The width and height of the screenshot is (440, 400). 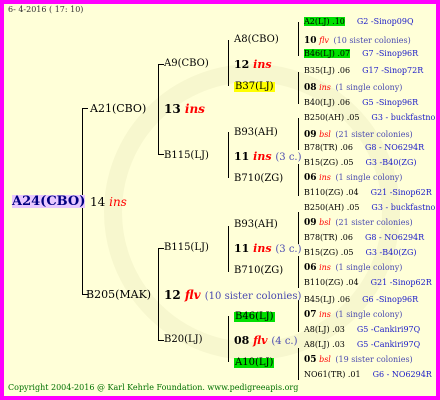 What do you see at coordinates (119, 294) in the screenshot?
I see `queen-b205: B205(MAK)` at bounding box center [119, 294].